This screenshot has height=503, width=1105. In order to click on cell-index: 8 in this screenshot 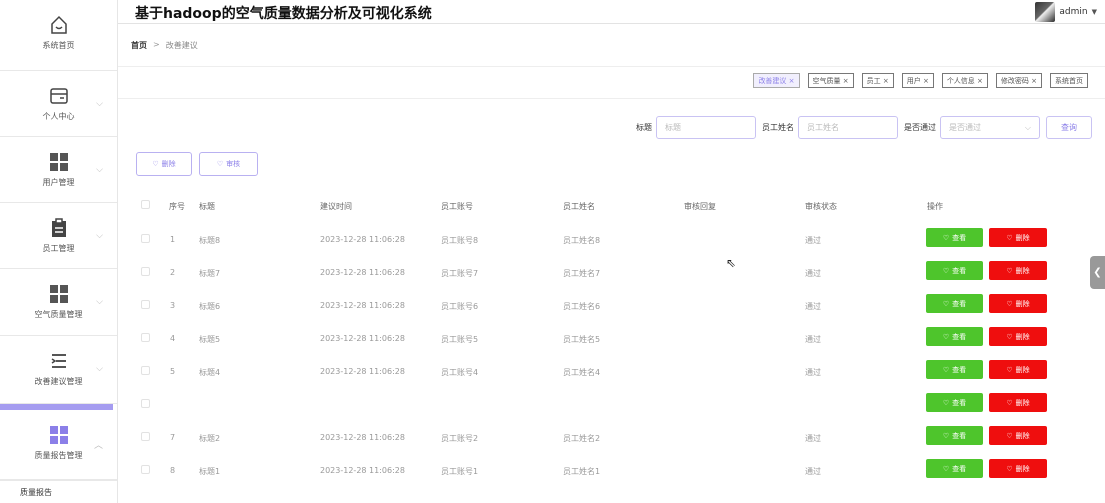, I will do `click(173, 470)`.